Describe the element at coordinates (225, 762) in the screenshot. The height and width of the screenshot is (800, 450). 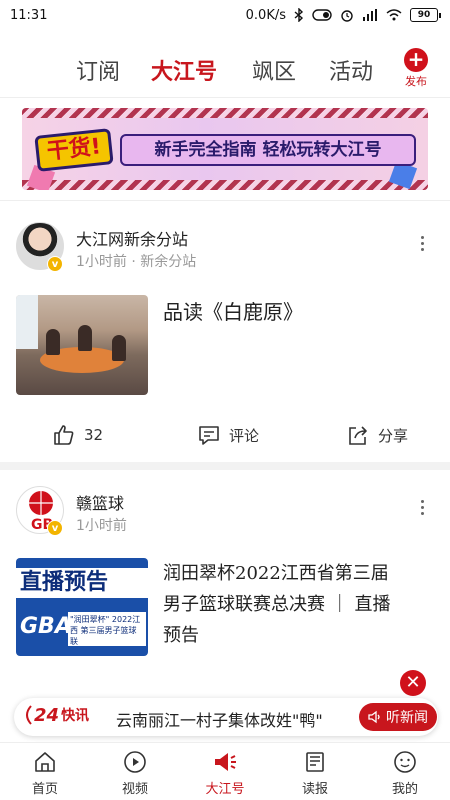
I see `megaphone-icon` at that location.